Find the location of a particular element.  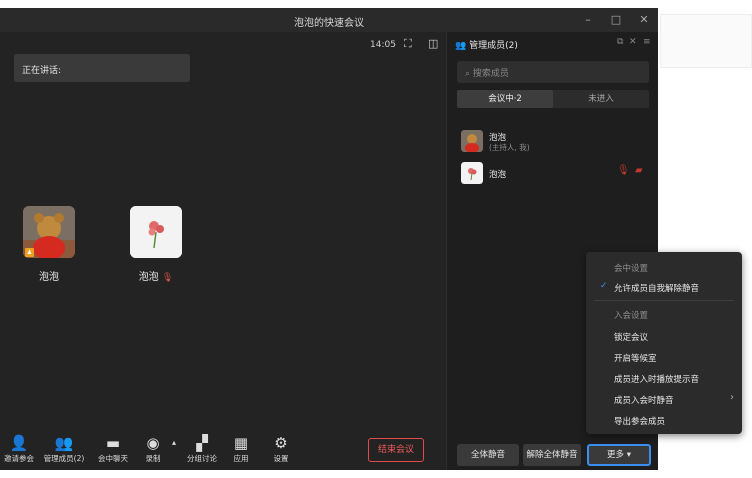

apps-button: ▦ 应用 is located at coordinates (241, 449).